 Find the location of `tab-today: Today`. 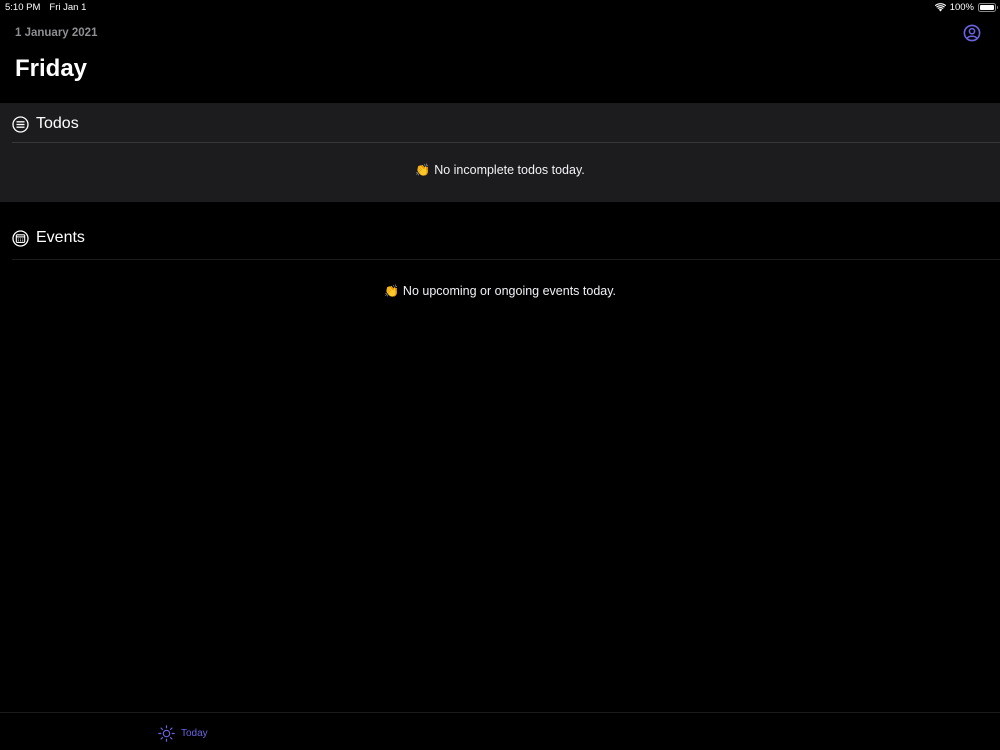

tab-today: Today is located at coordinates (183, 733).